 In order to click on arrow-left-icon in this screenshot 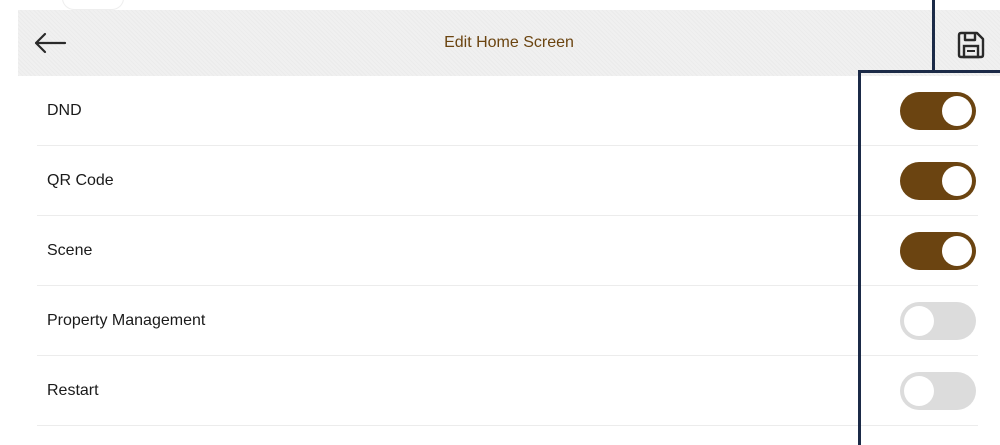, I will do `click(50, 43)`.